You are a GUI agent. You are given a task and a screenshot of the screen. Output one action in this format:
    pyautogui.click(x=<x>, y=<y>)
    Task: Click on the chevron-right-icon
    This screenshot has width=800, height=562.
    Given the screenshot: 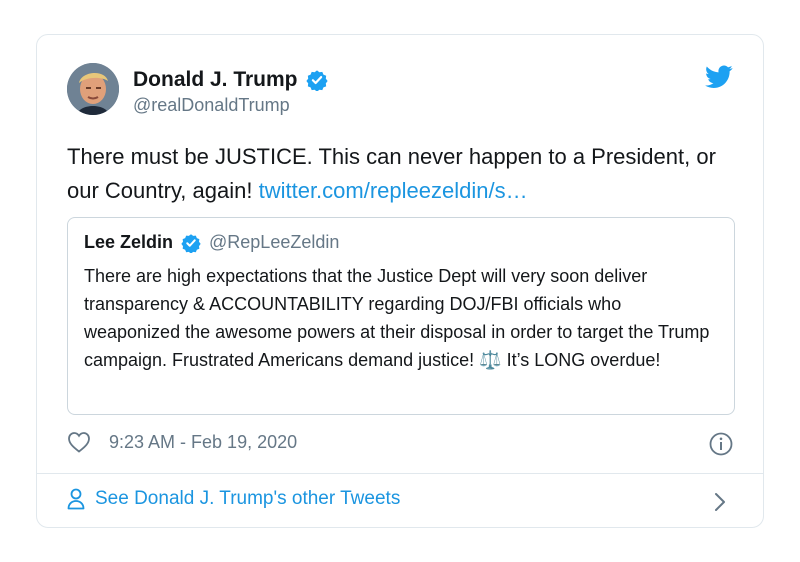 What is the action you would take?
    pyautogui.click(x=720, y=502)
    